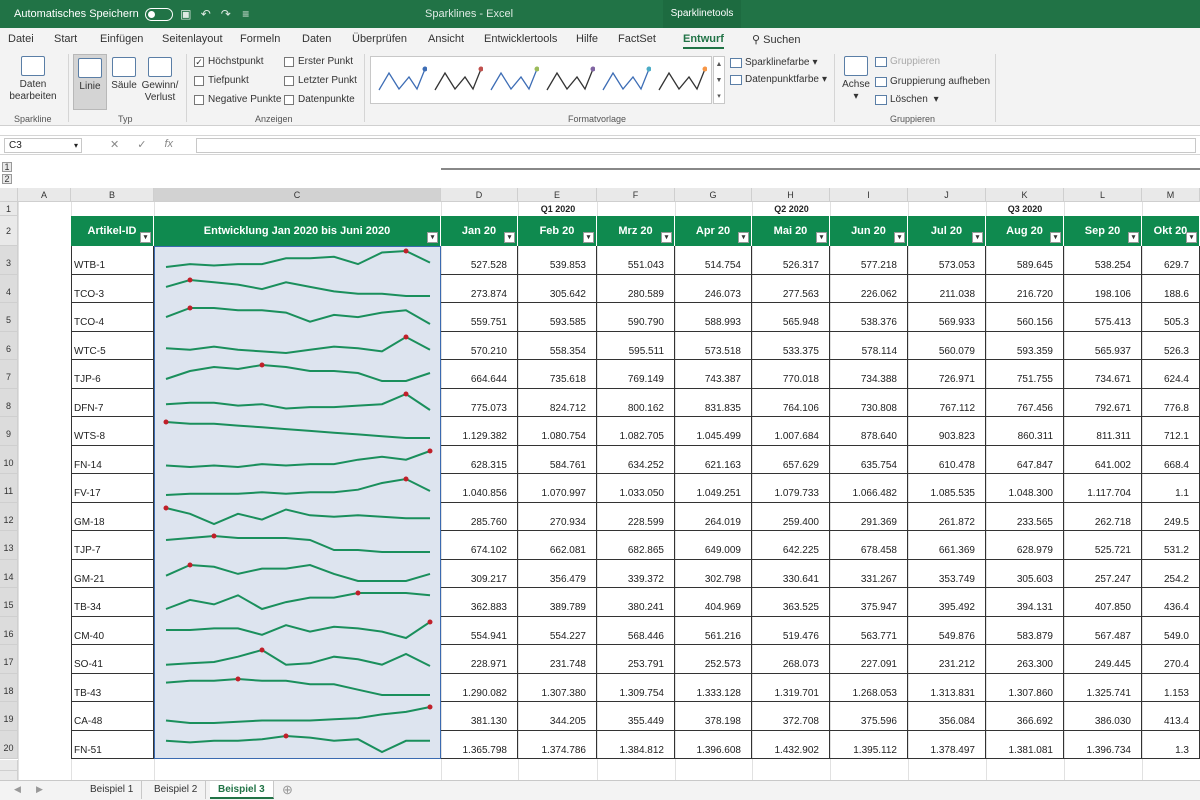  Describe the element at coordinates (1171, 602) in the screenshot. I see `table-cell: 436.4` at that location.